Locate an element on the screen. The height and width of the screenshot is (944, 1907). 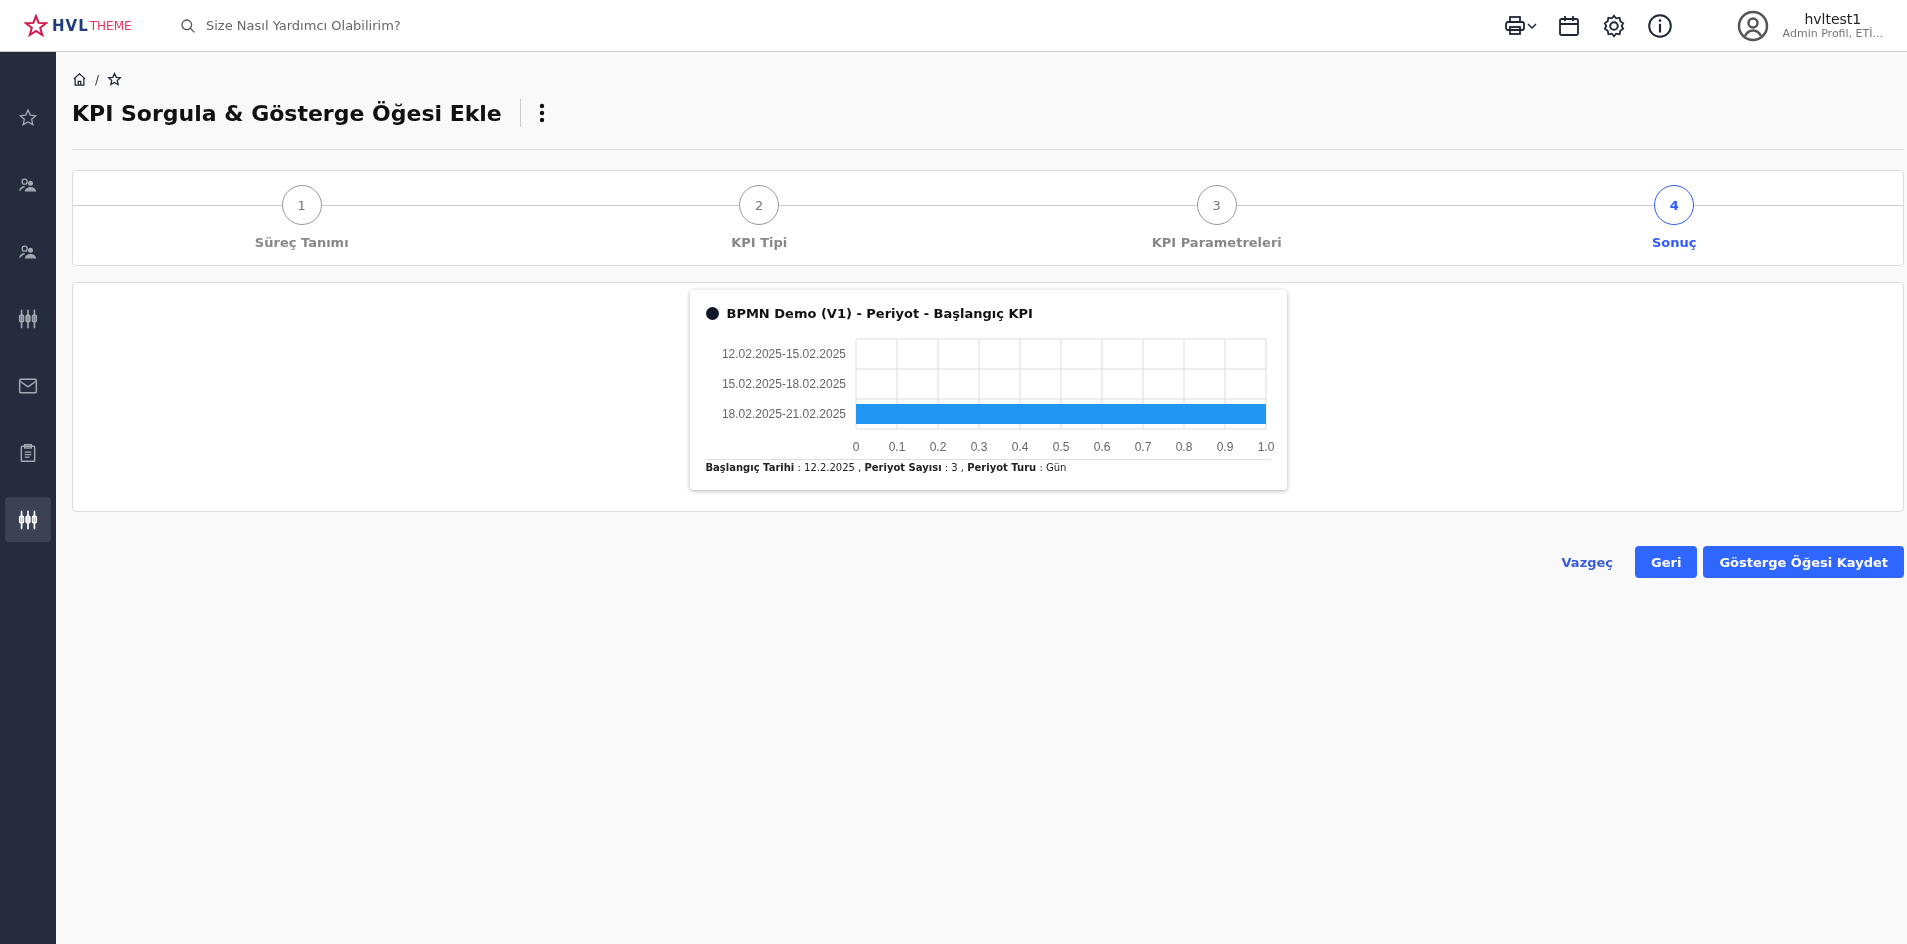
step-label: KPI Tipi is located at coordinates (759, 242).